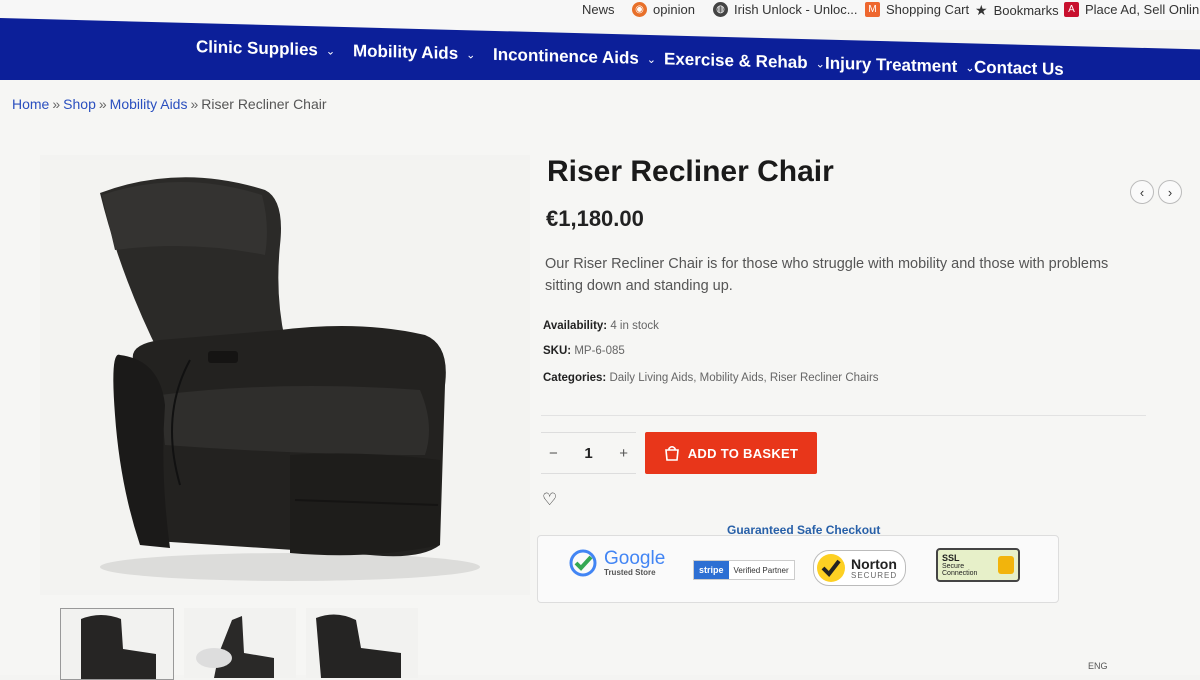 The image size is (1200, 680). I want to click on bookmark-news: News, so click(598, 9).